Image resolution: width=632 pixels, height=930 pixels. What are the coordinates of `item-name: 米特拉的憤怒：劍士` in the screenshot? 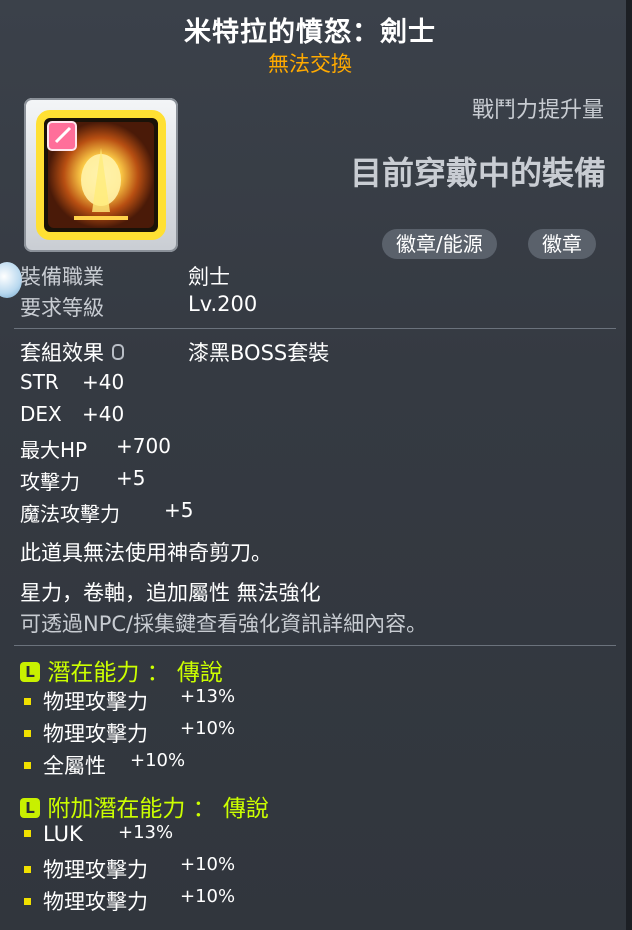 It's located at (310, 32).